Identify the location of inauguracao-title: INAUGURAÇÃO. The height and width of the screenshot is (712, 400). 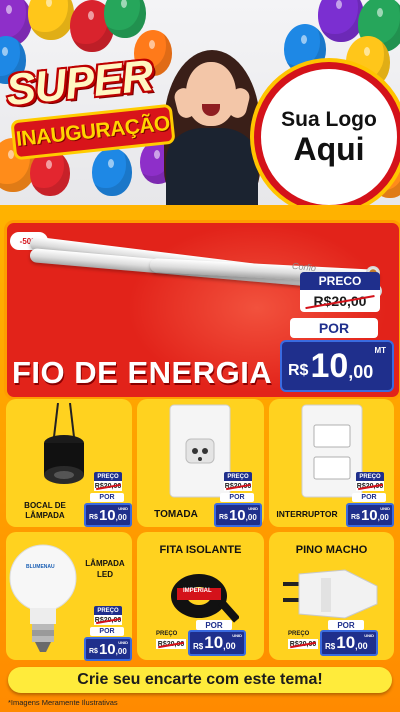
(92, 132).